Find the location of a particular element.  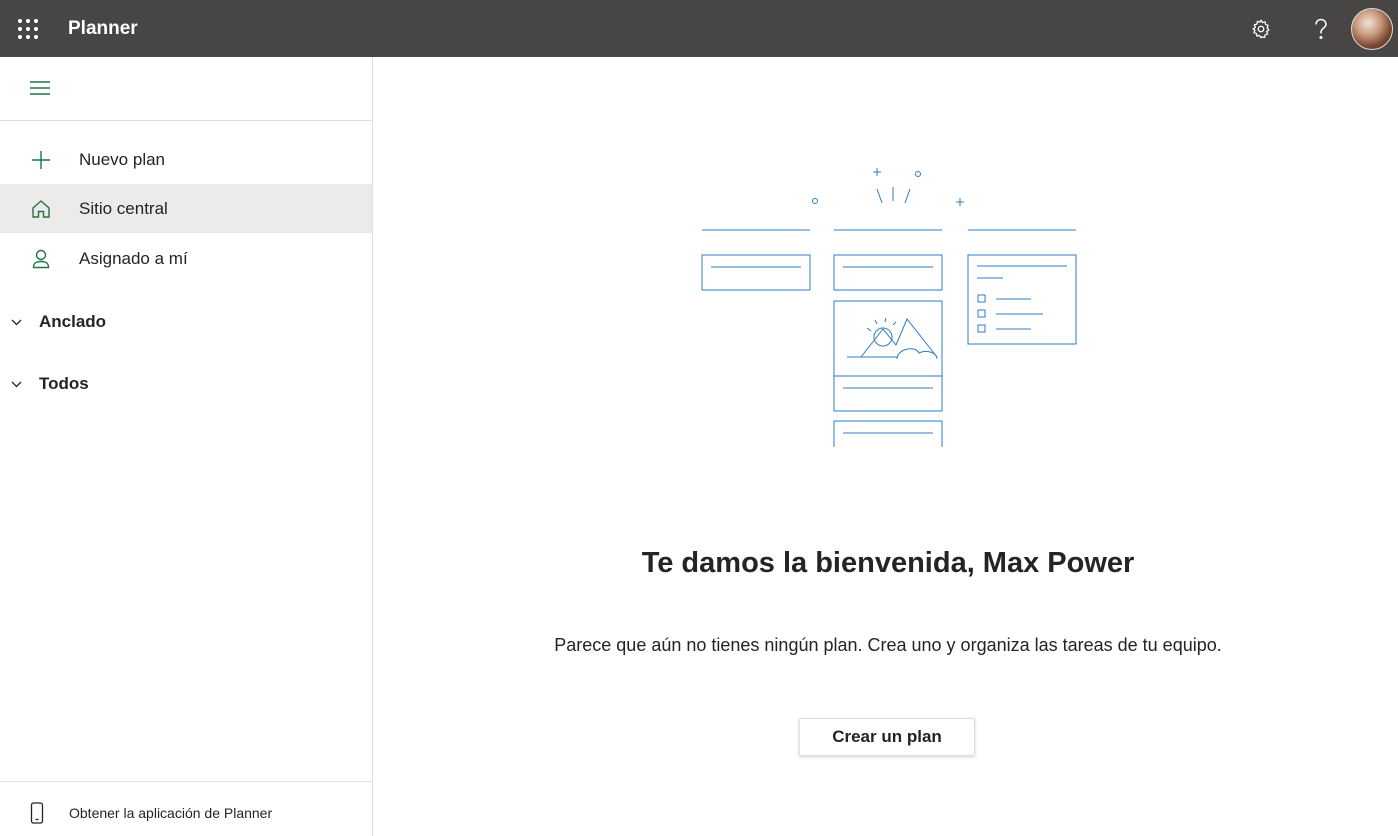

sidebar-divider is located at coordinates (186, 120).